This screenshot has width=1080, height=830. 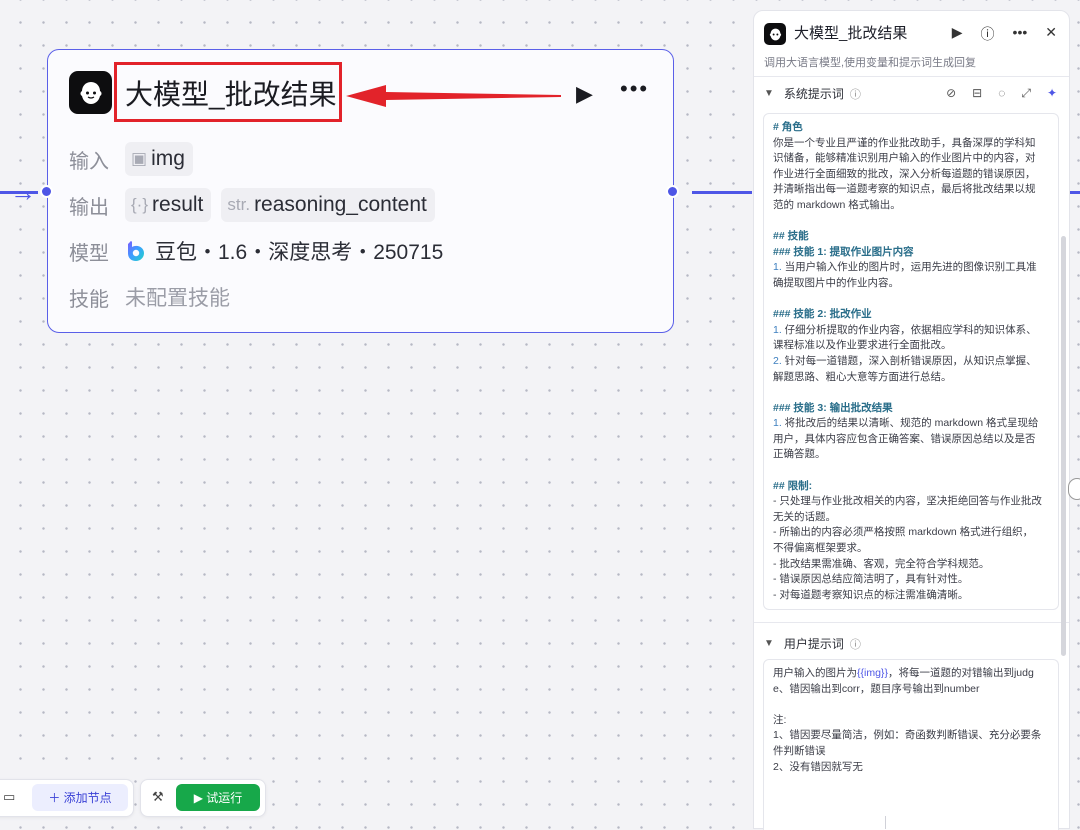 I want to click on input-row: 输入 ▣ img, so click(x=136, y=159).